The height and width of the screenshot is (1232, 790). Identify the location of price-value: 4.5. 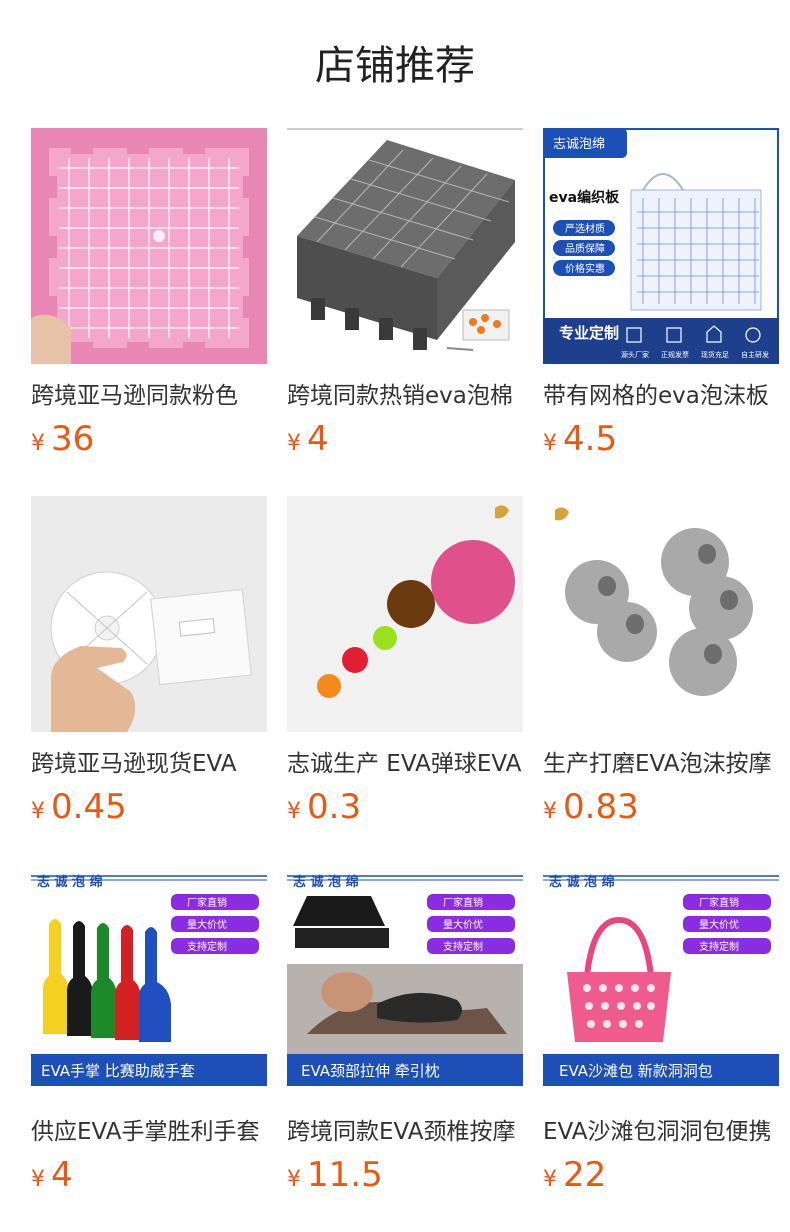
(590, 439).